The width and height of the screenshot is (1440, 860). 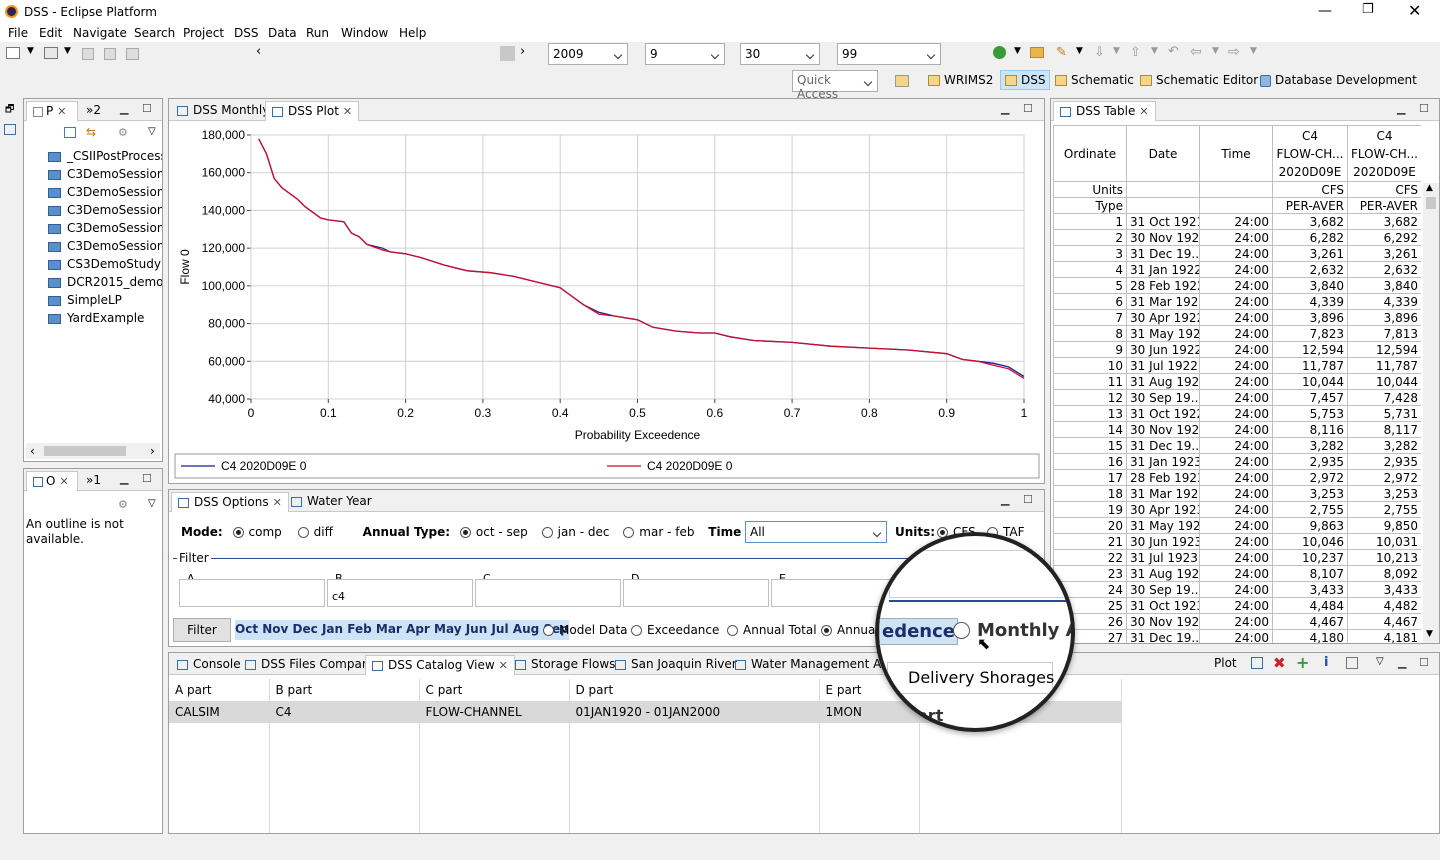 I want to click on tab-dss-monthly: DSS Monthly, so click(x=223, y=111).